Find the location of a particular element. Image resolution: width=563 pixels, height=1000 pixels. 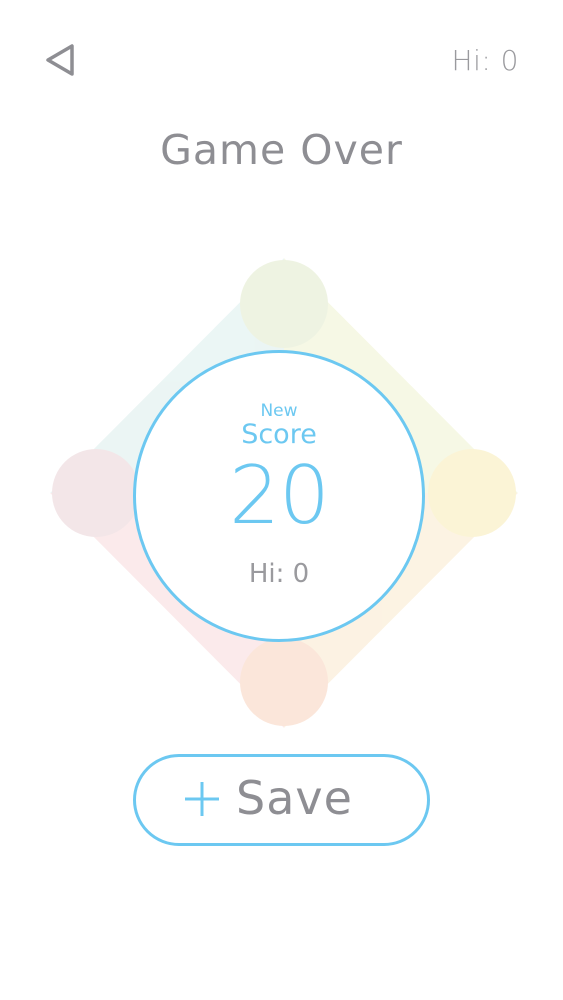

back-button is located at coordinates (60, 60).